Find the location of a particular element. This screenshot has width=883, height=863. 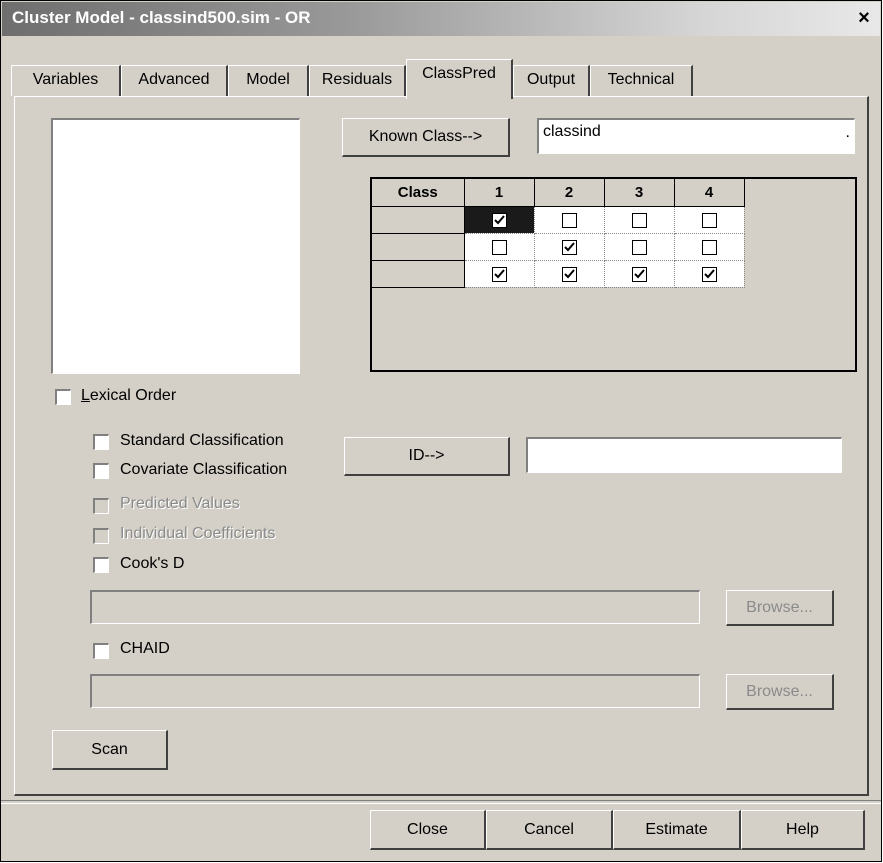

grid-header-class: Class is located at coordinates (418, 193).